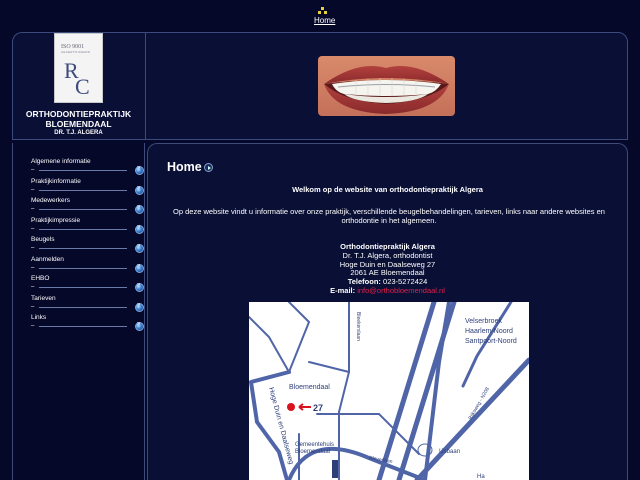  What do you see at coordinates (56, 181) in the screenshot?
I see `sidebar-item-label: Praktijkinformatie` at bounding box center [56, 181].